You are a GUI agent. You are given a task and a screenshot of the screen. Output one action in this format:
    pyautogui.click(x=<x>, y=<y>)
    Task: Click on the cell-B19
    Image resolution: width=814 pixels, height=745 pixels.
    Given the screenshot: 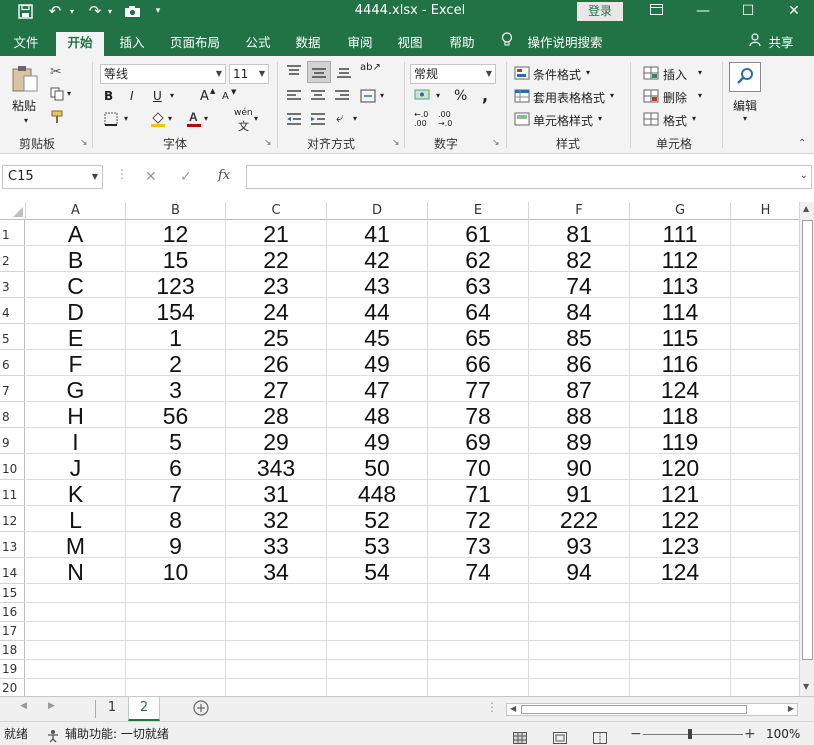 What is the action you would take?
    pyautogui.click(x=176, y=669)
    